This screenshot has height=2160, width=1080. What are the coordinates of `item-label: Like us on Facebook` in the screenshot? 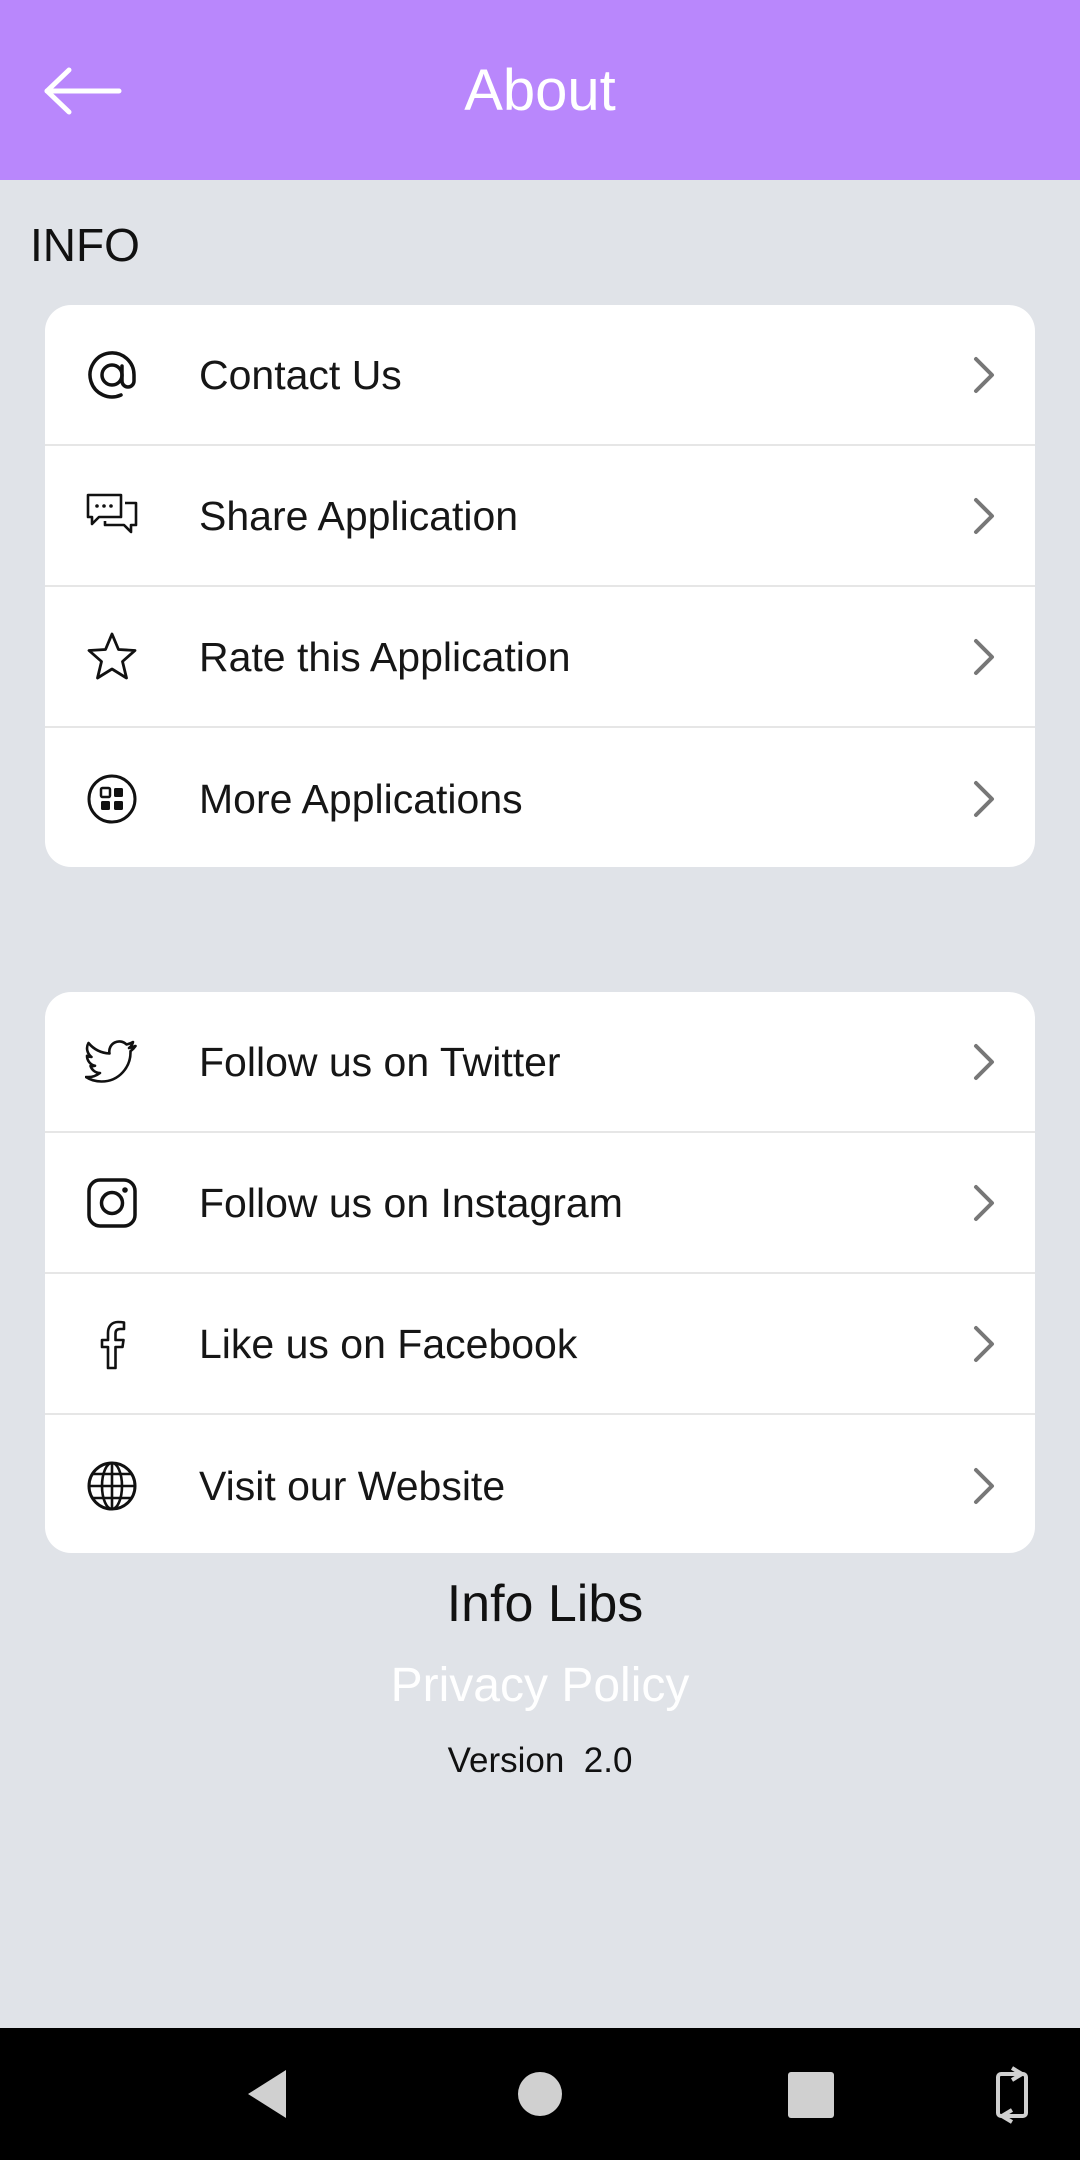 It's located at (388, 1343).